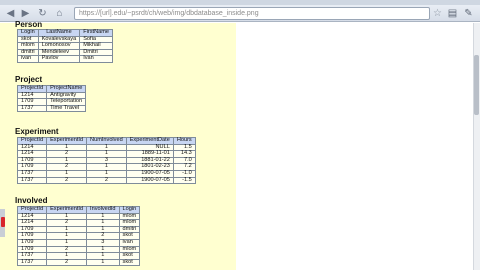 Image resolution: width=480 pixels, height=270 pixels. I want to click on table-cell: skot, so click(129, 262).